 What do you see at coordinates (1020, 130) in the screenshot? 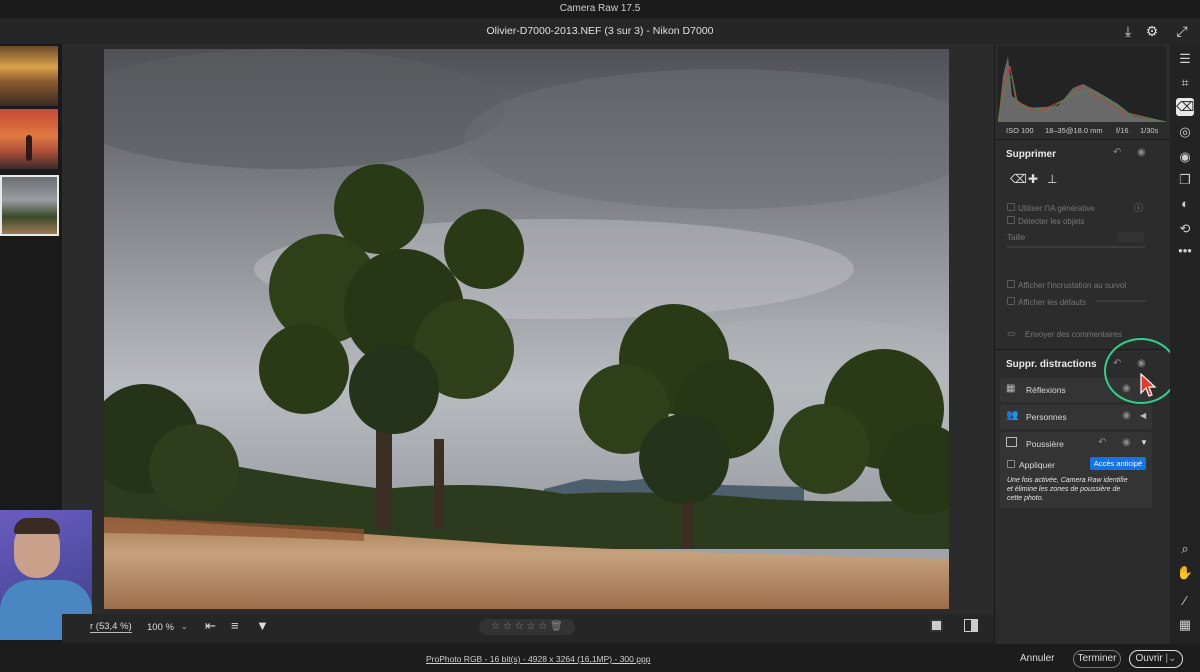
I see `iso-value: ISO 100` at bounding box center [1020, 130].